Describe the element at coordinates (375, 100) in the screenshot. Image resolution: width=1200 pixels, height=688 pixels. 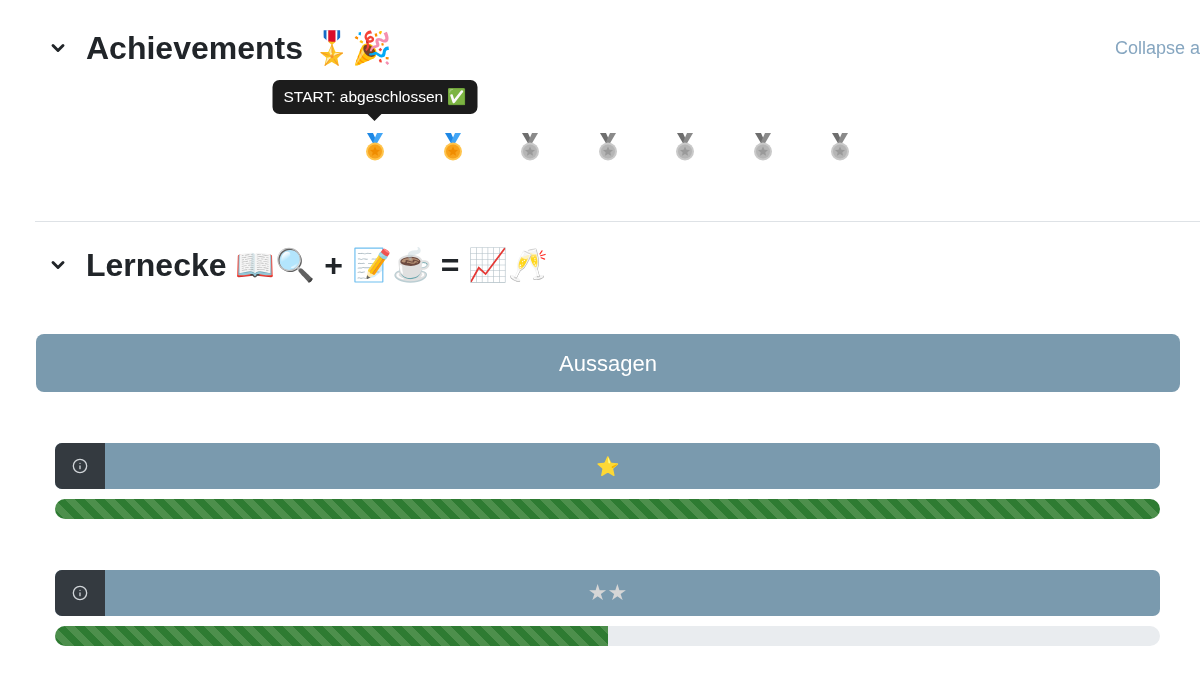
I see `tooltip: START: abgeschlossen ✅` at that location.